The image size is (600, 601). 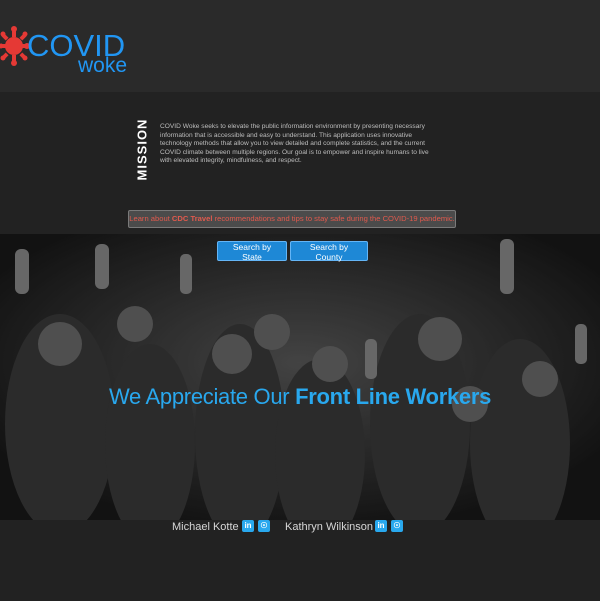 I want to click on author-name: Kathryn Wilkinson, so click(x=329, y=527).